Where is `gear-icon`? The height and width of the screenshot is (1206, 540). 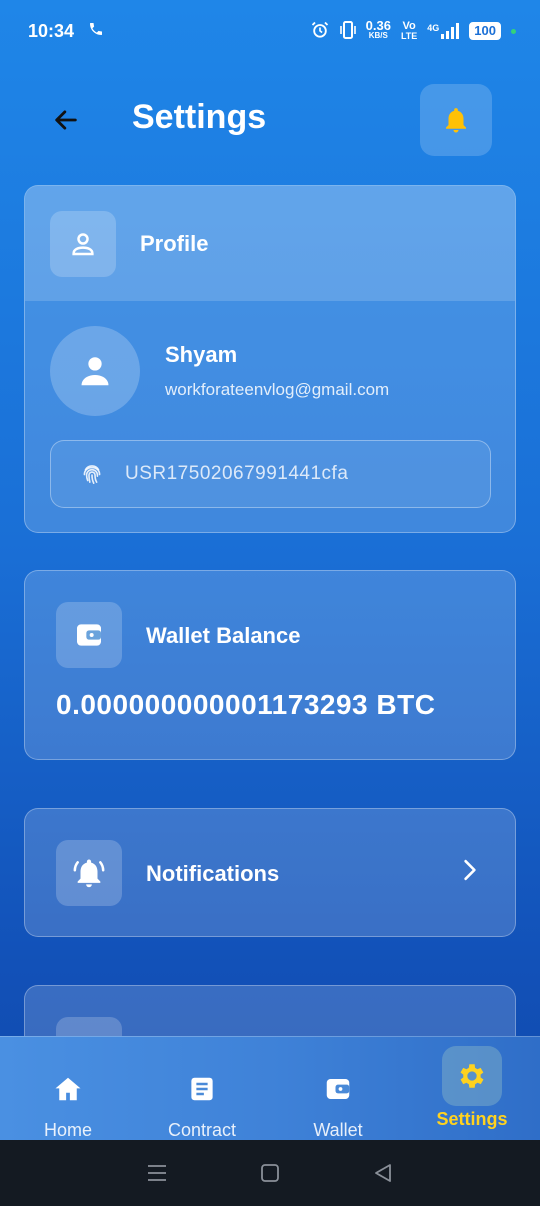 gear-icon is located at coordinates (472, 1076).